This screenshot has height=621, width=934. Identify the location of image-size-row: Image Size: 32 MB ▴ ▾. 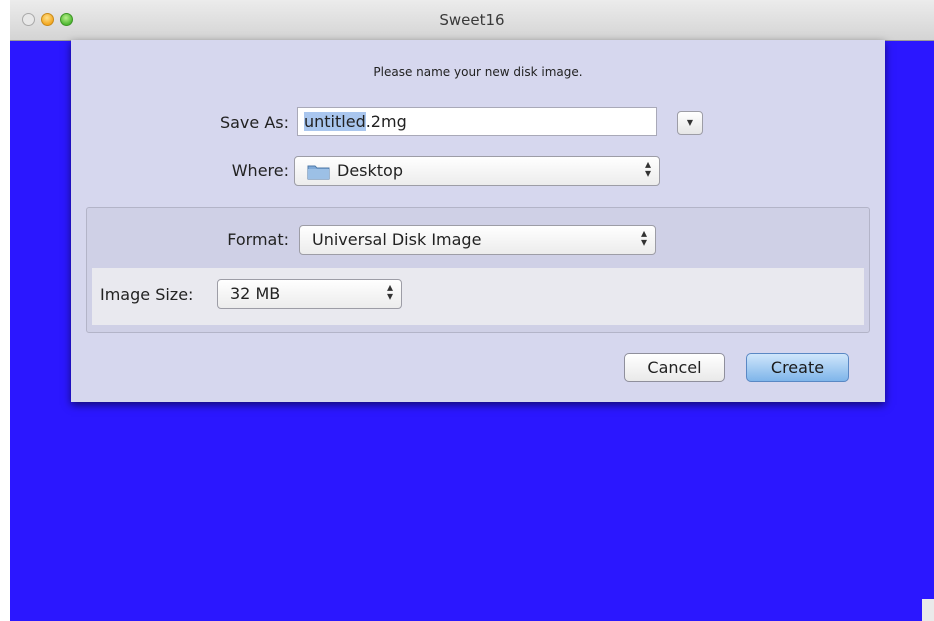
(478, 296).